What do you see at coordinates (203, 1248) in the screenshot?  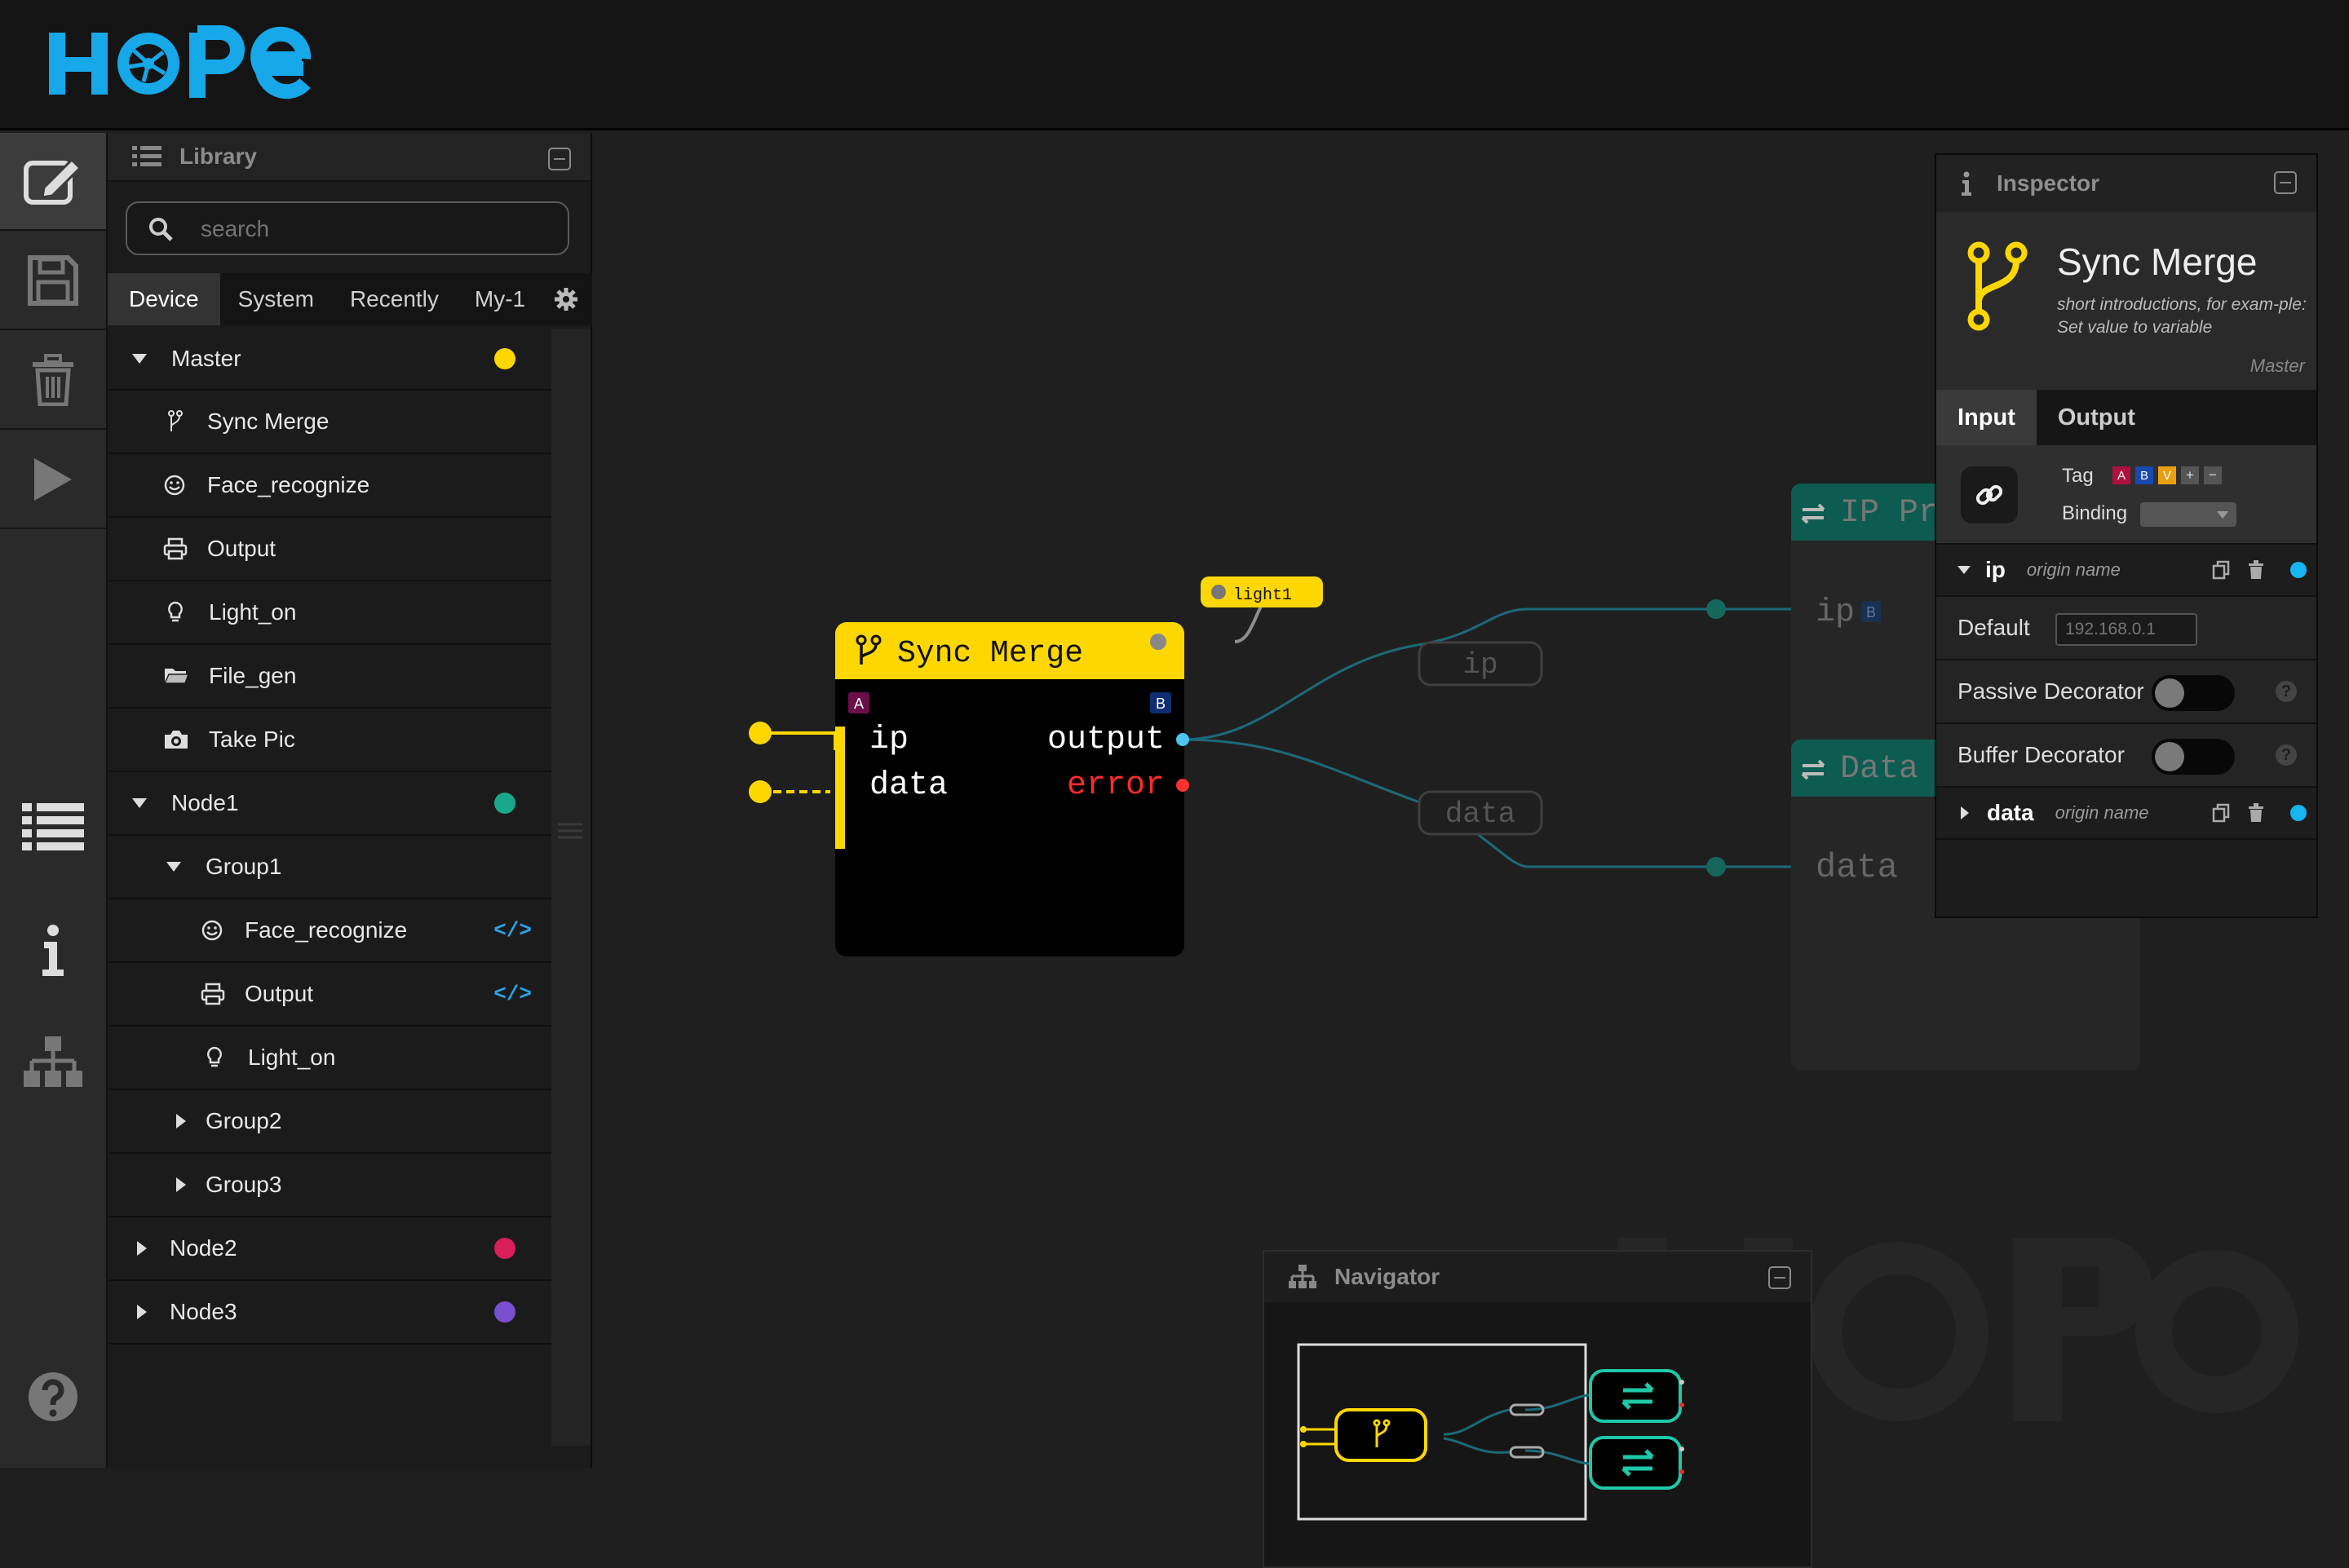 I see `tree-label: Node2` at bounding box center [203, 1248].